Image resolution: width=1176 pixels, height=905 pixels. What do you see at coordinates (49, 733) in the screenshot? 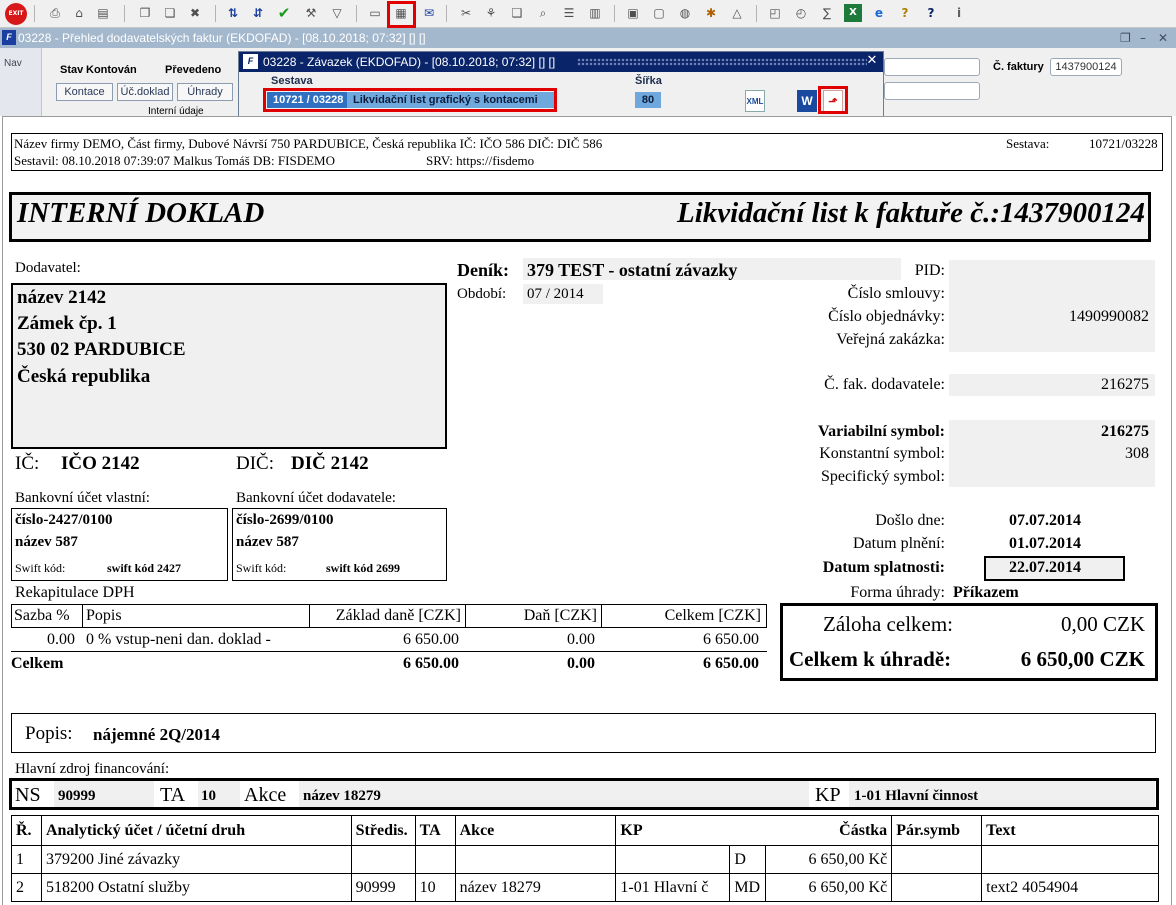
I see `popis-label: Popis:` at bounding box center [49, 733].